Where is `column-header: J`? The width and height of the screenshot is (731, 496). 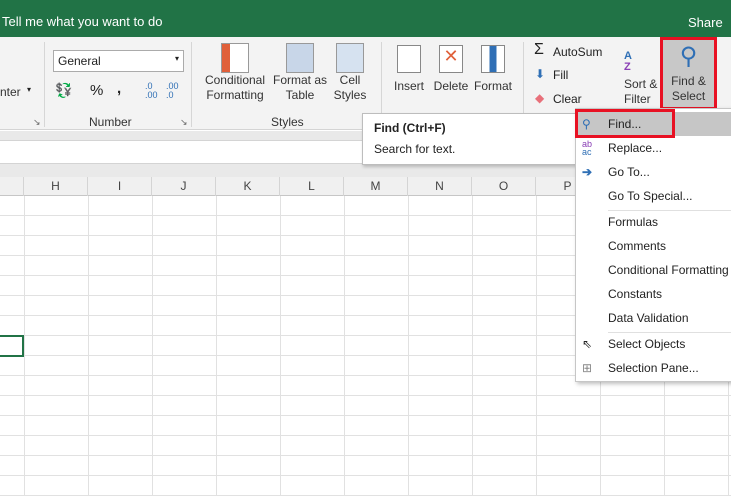
column-header: J is located at coordinates (184, 186).